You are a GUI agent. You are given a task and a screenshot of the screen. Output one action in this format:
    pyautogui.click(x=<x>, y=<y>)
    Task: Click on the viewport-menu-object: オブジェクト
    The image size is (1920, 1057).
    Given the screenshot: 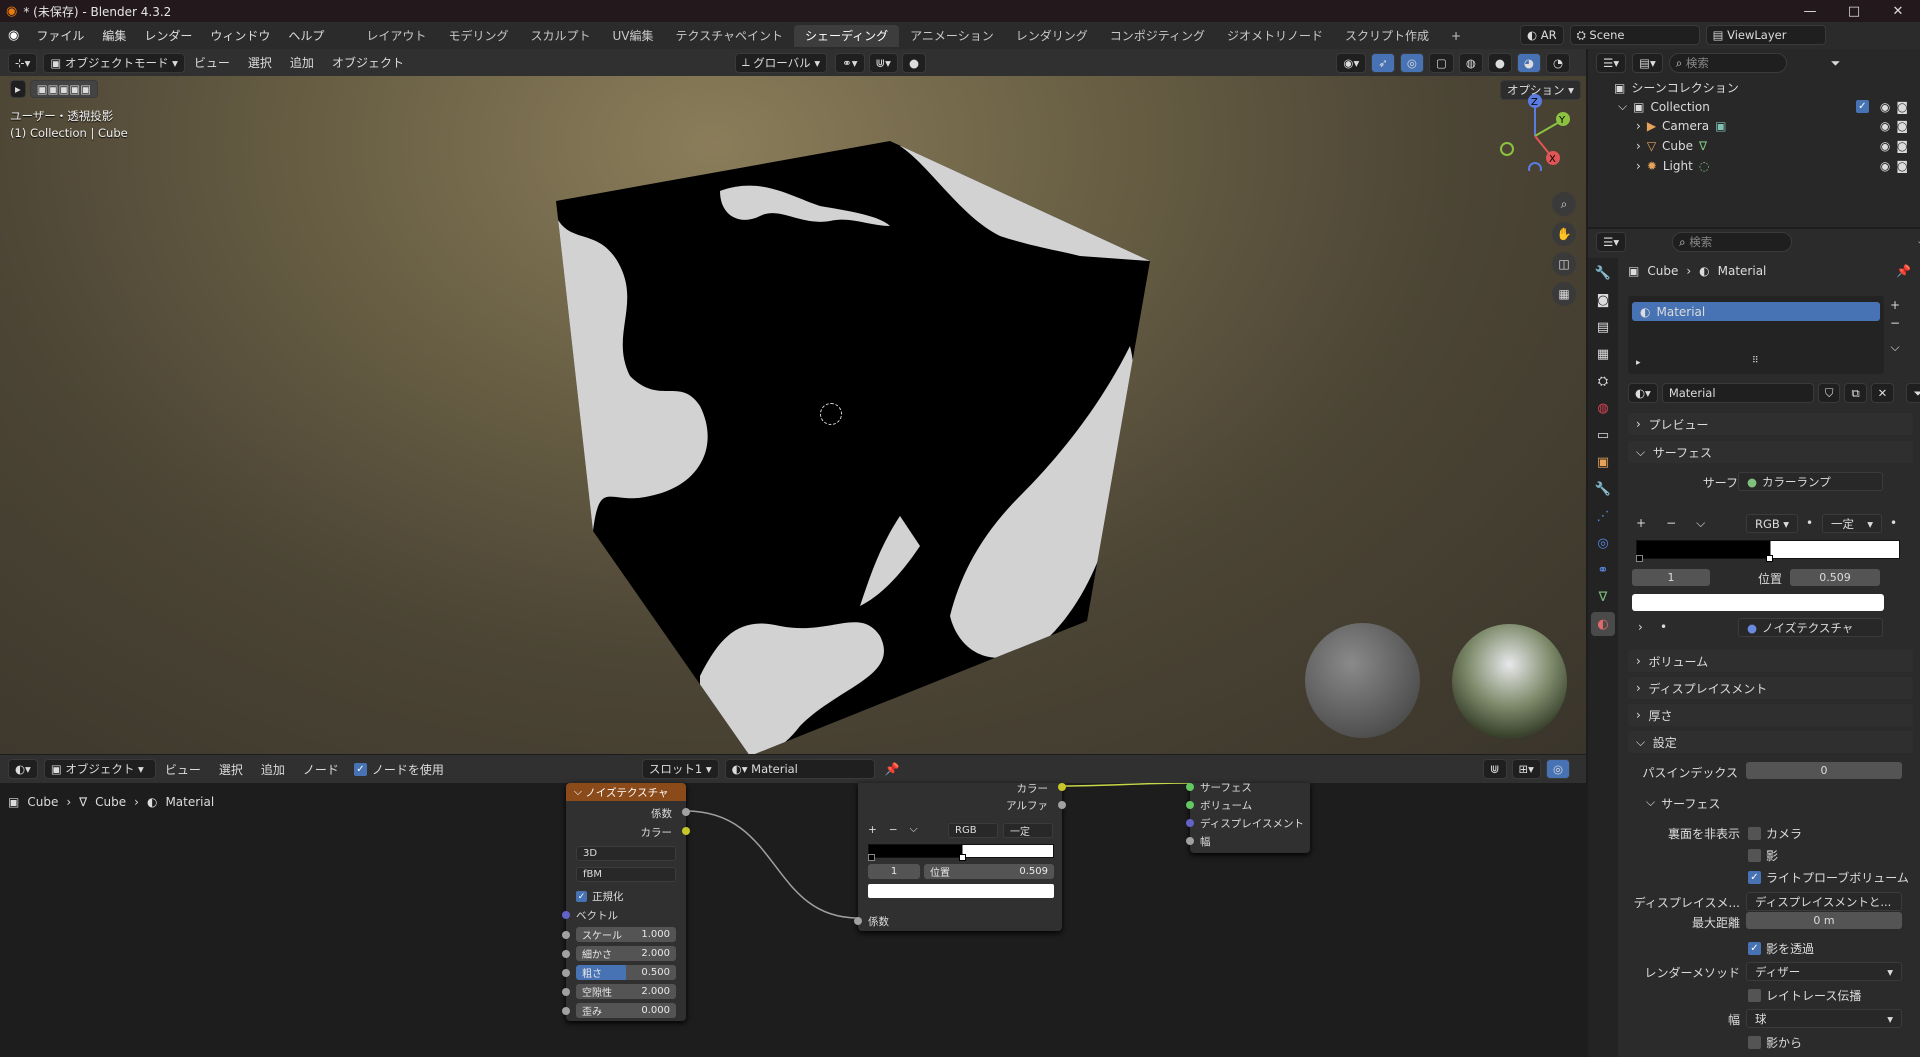 What is the action you would take?
    pyautogui.click(x=368, y=62)
    